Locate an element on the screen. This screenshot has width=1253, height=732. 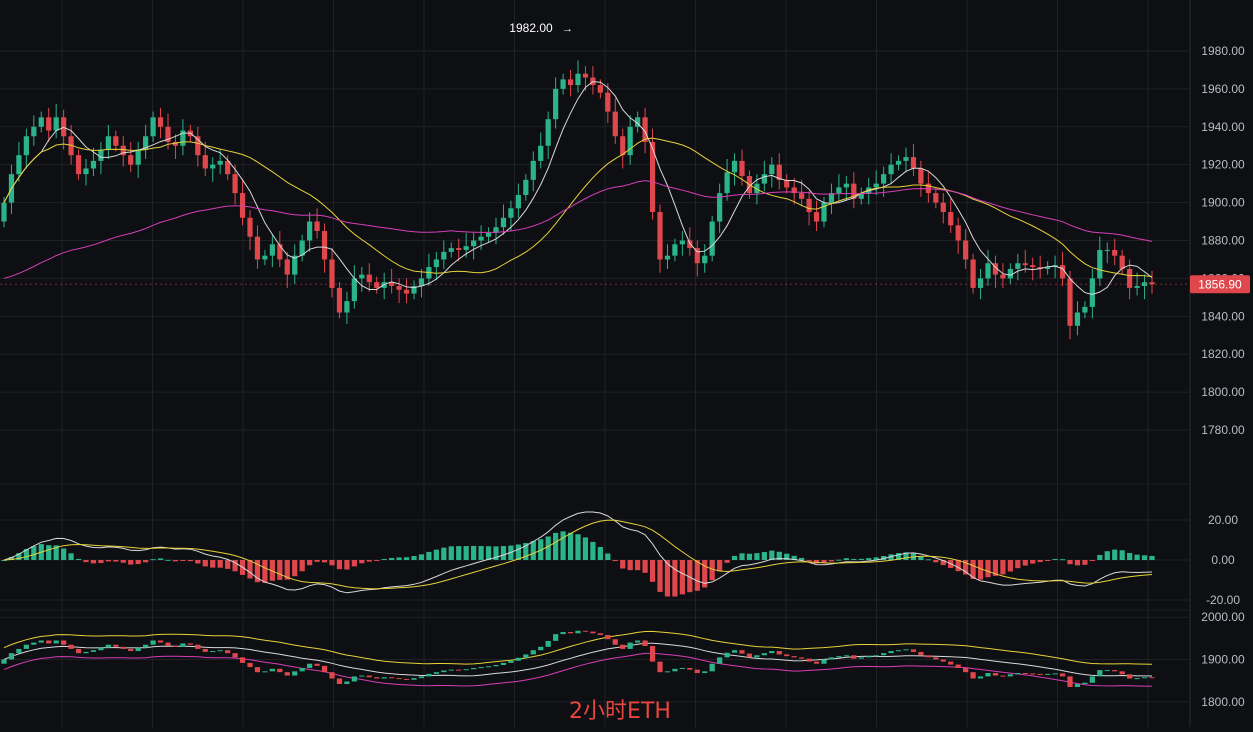
peak-arrow-icon: → is located at coordinates (567, 29).